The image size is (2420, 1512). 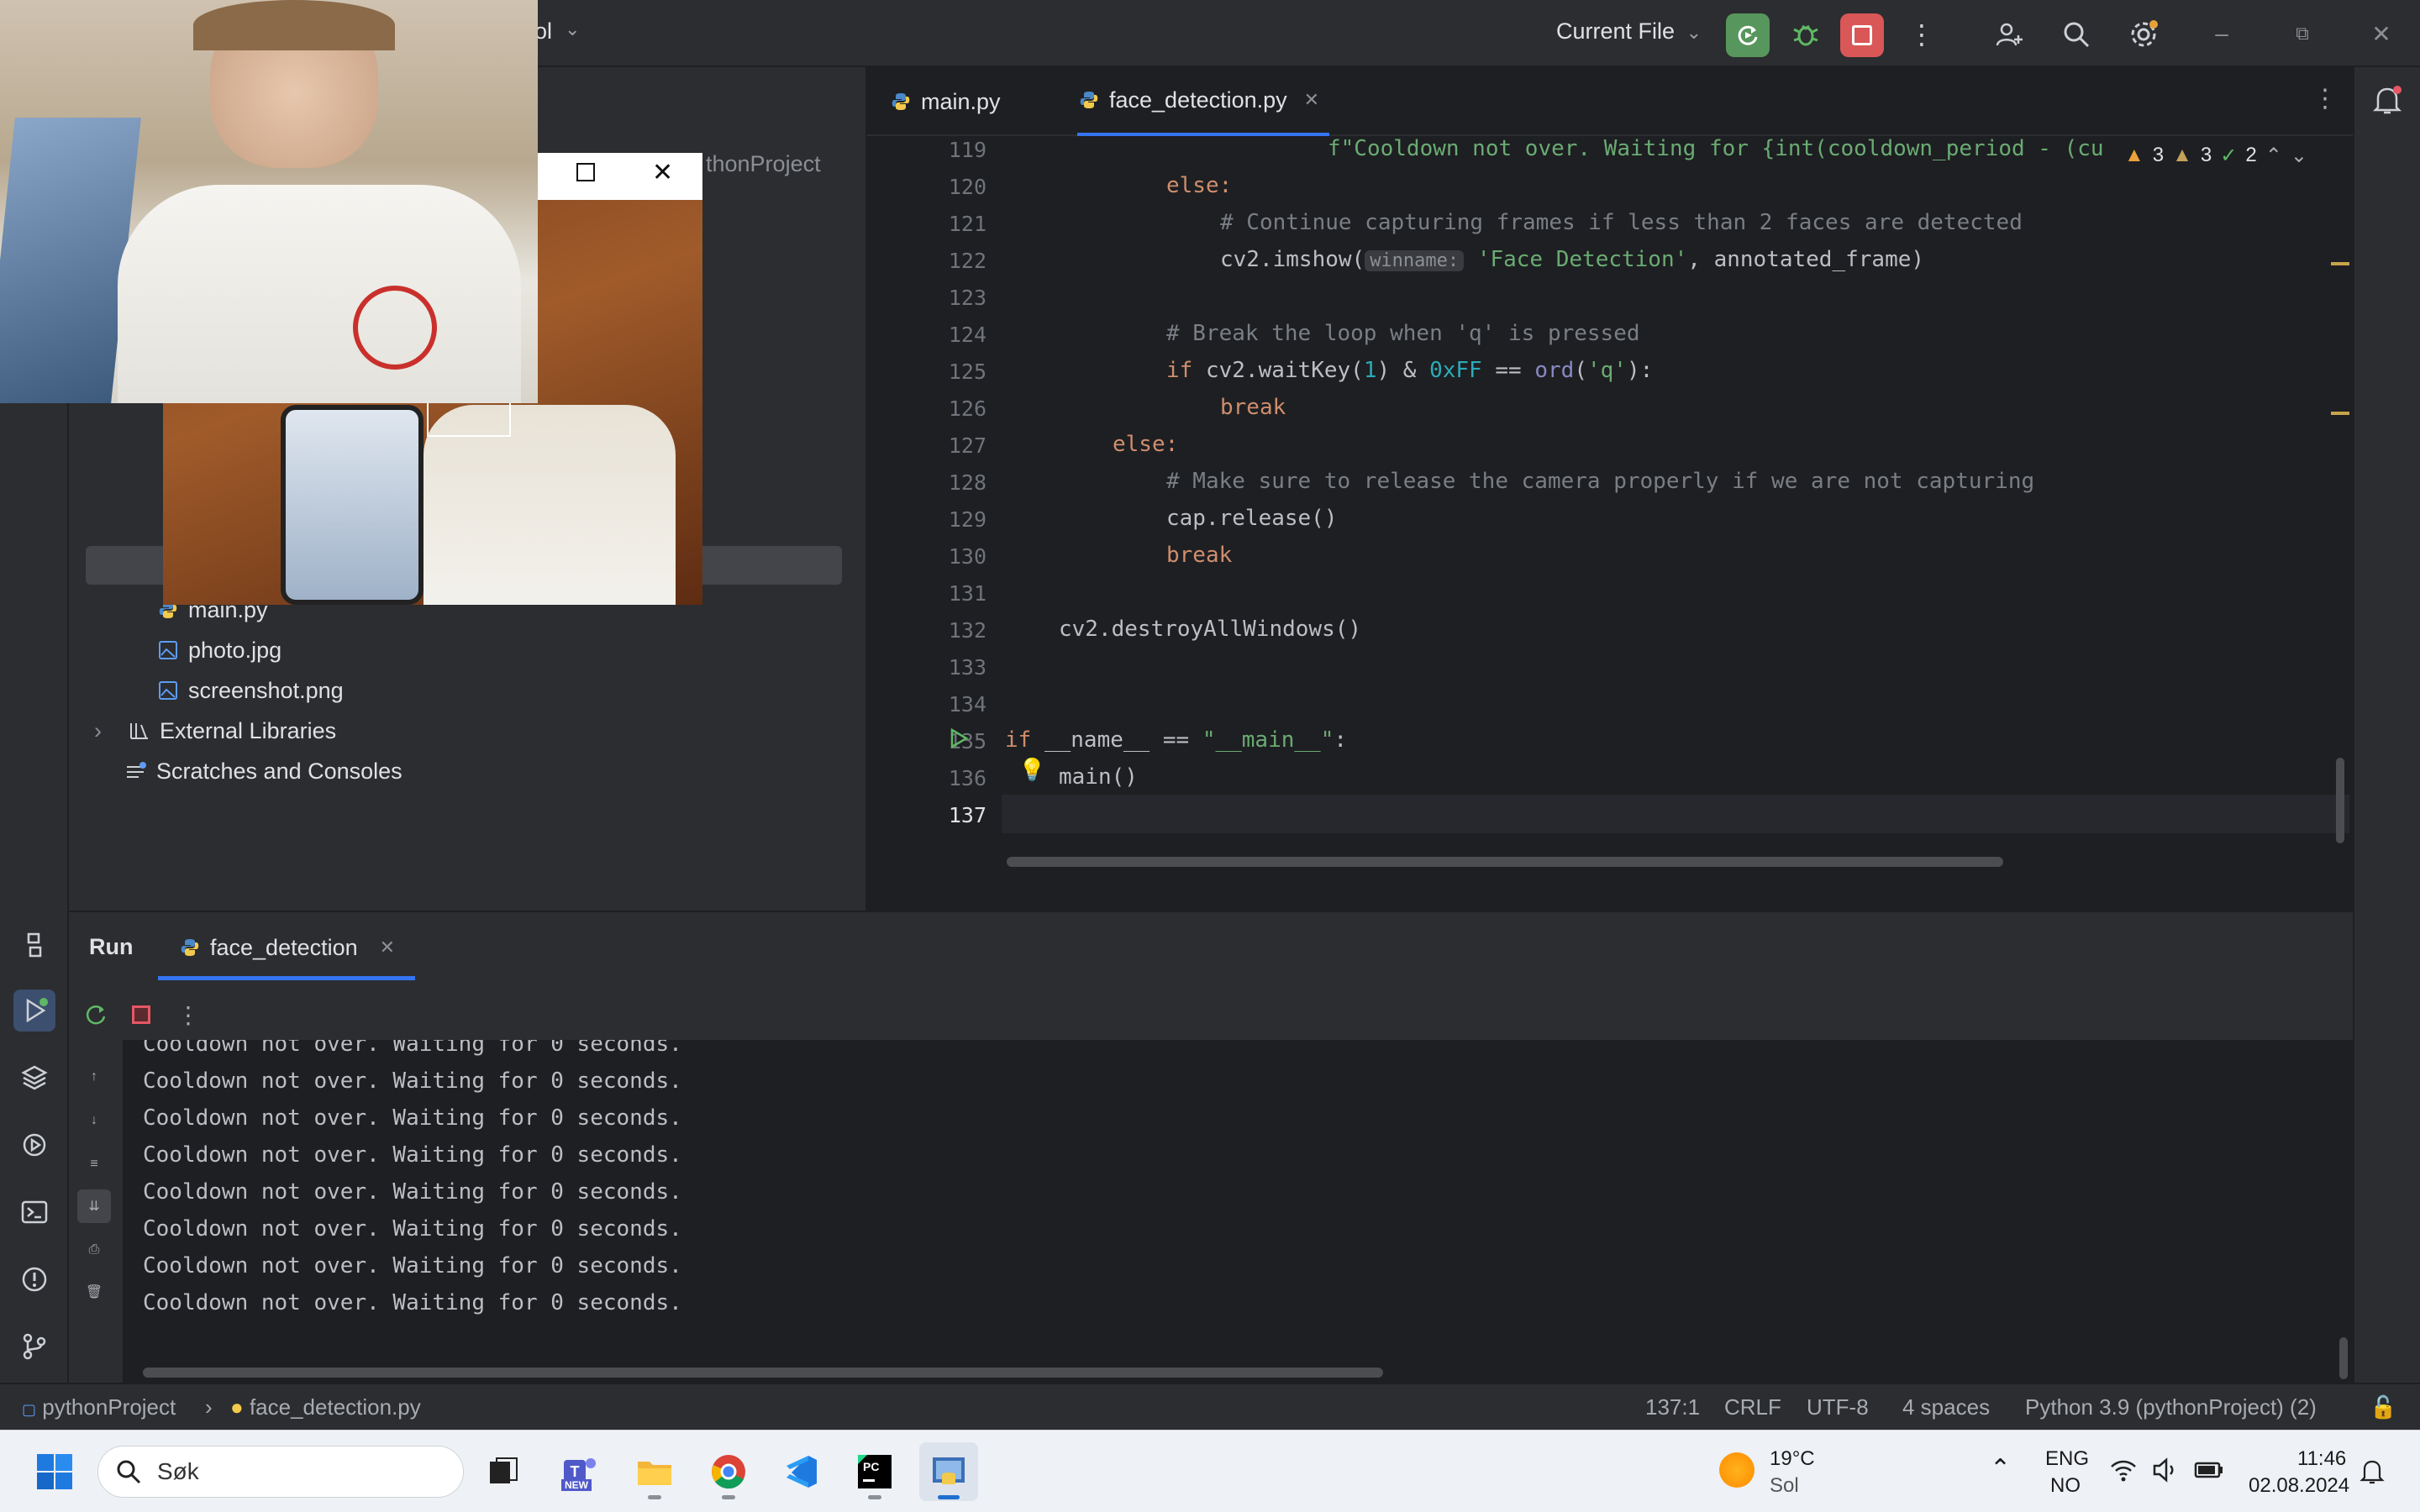 What do you see at coordinates (2171, 1407) in the screenshot?
I see `python-interpreter: Python 3.9 (pythonProject) (2)` at bounding box center [2171, 1407].